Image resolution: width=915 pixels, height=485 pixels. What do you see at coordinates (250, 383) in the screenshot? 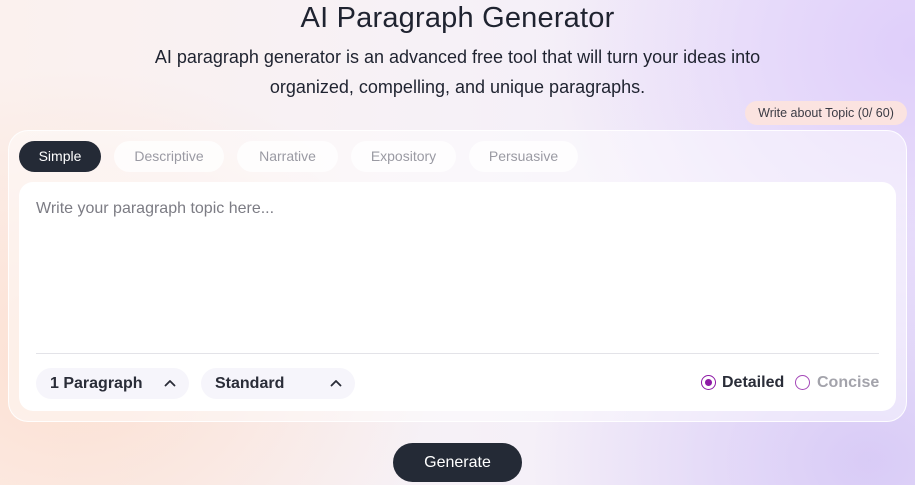
I see `tone-value: Standard` at bounding box center [250, 383].